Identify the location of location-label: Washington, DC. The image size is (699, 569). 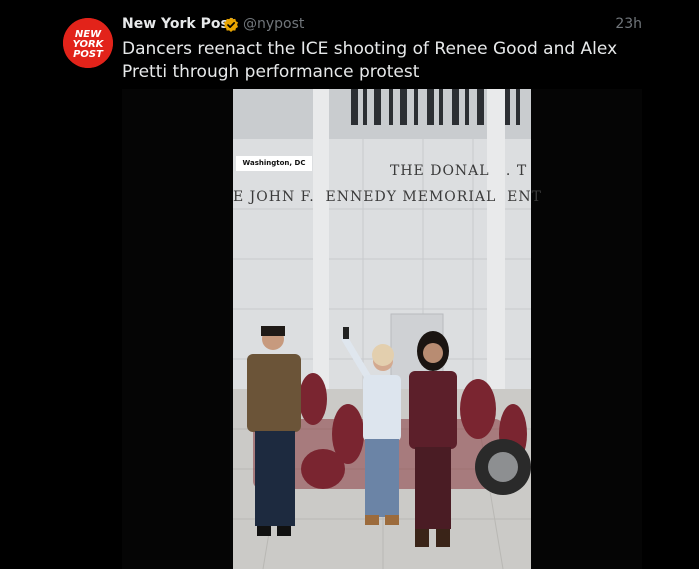
(274, 163).